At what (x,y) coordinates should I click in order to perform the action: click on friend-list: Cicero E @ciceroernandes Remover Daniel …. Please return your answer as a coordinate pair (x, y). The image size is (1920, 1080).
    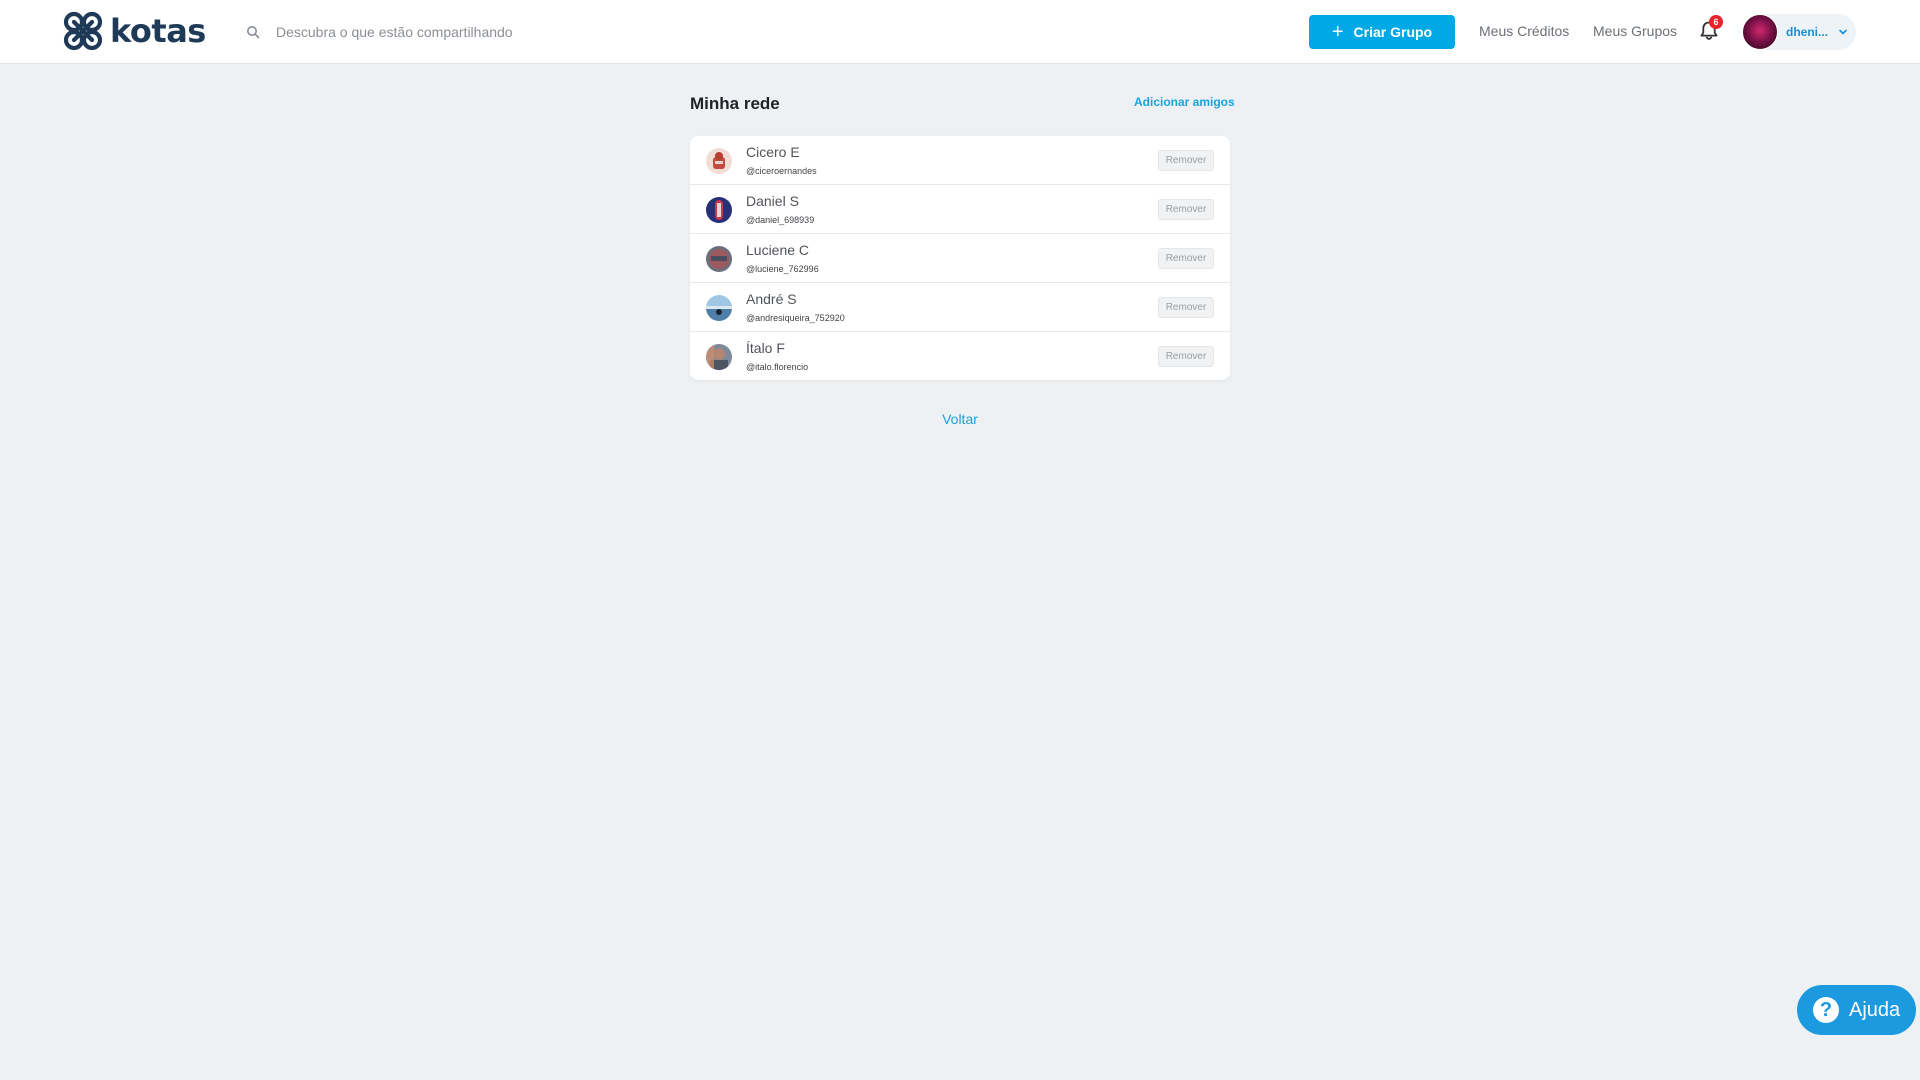
    Looking at the image, I should click on (960, 258).